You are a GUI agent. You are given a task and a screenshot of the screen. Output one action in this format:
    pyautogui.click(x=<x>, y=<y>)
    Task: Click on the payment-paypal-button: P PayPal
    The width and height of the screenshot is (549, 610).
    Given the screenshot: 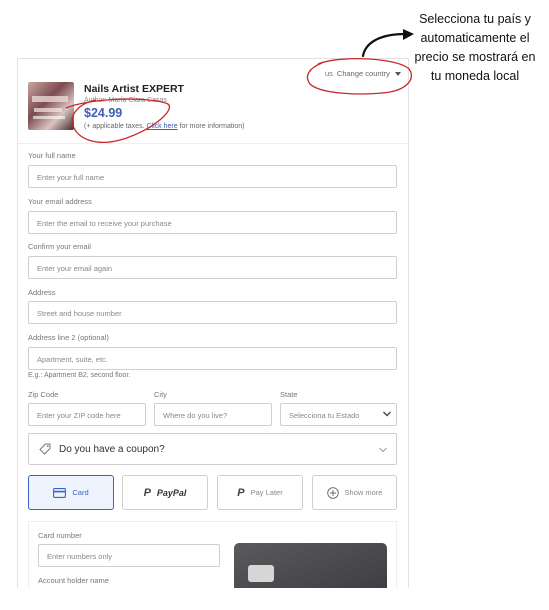 What is the action you would take?
    pyautogui.click(x=165, y=492)
    